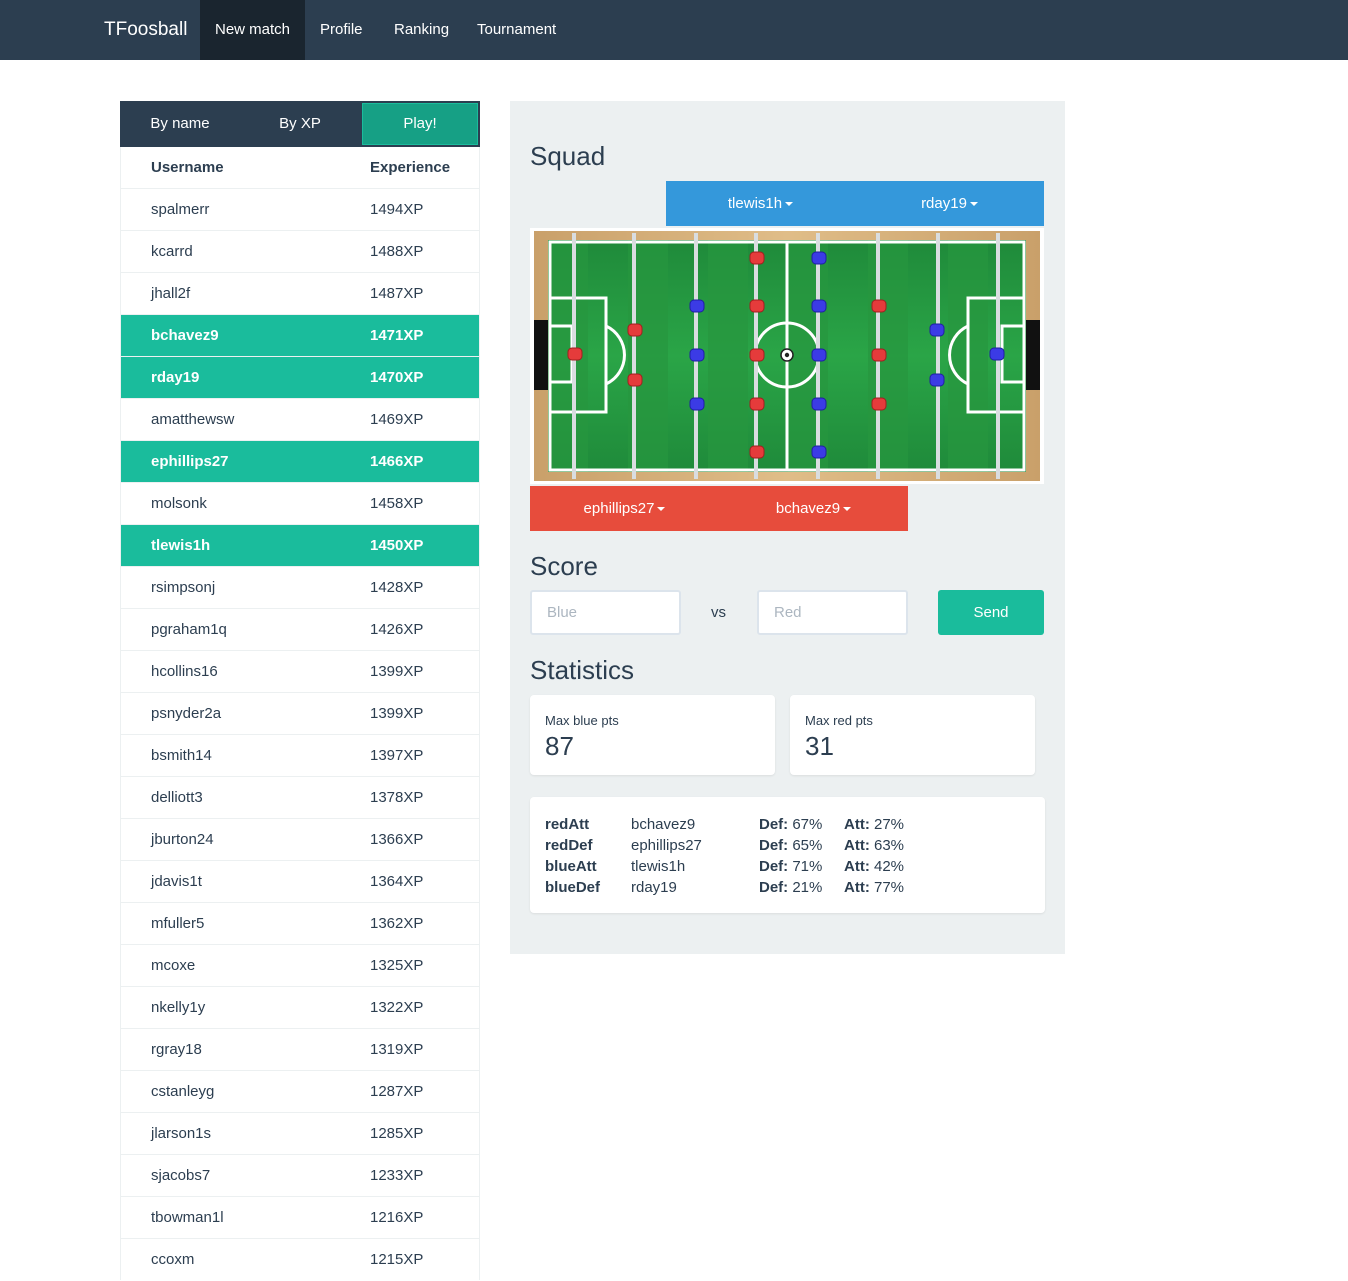 The width and height of the screenshot is (1348, 1281). Describe the element at coordinates (410, 167) in the screenshot. I see `experience-header: Experience` at that location.